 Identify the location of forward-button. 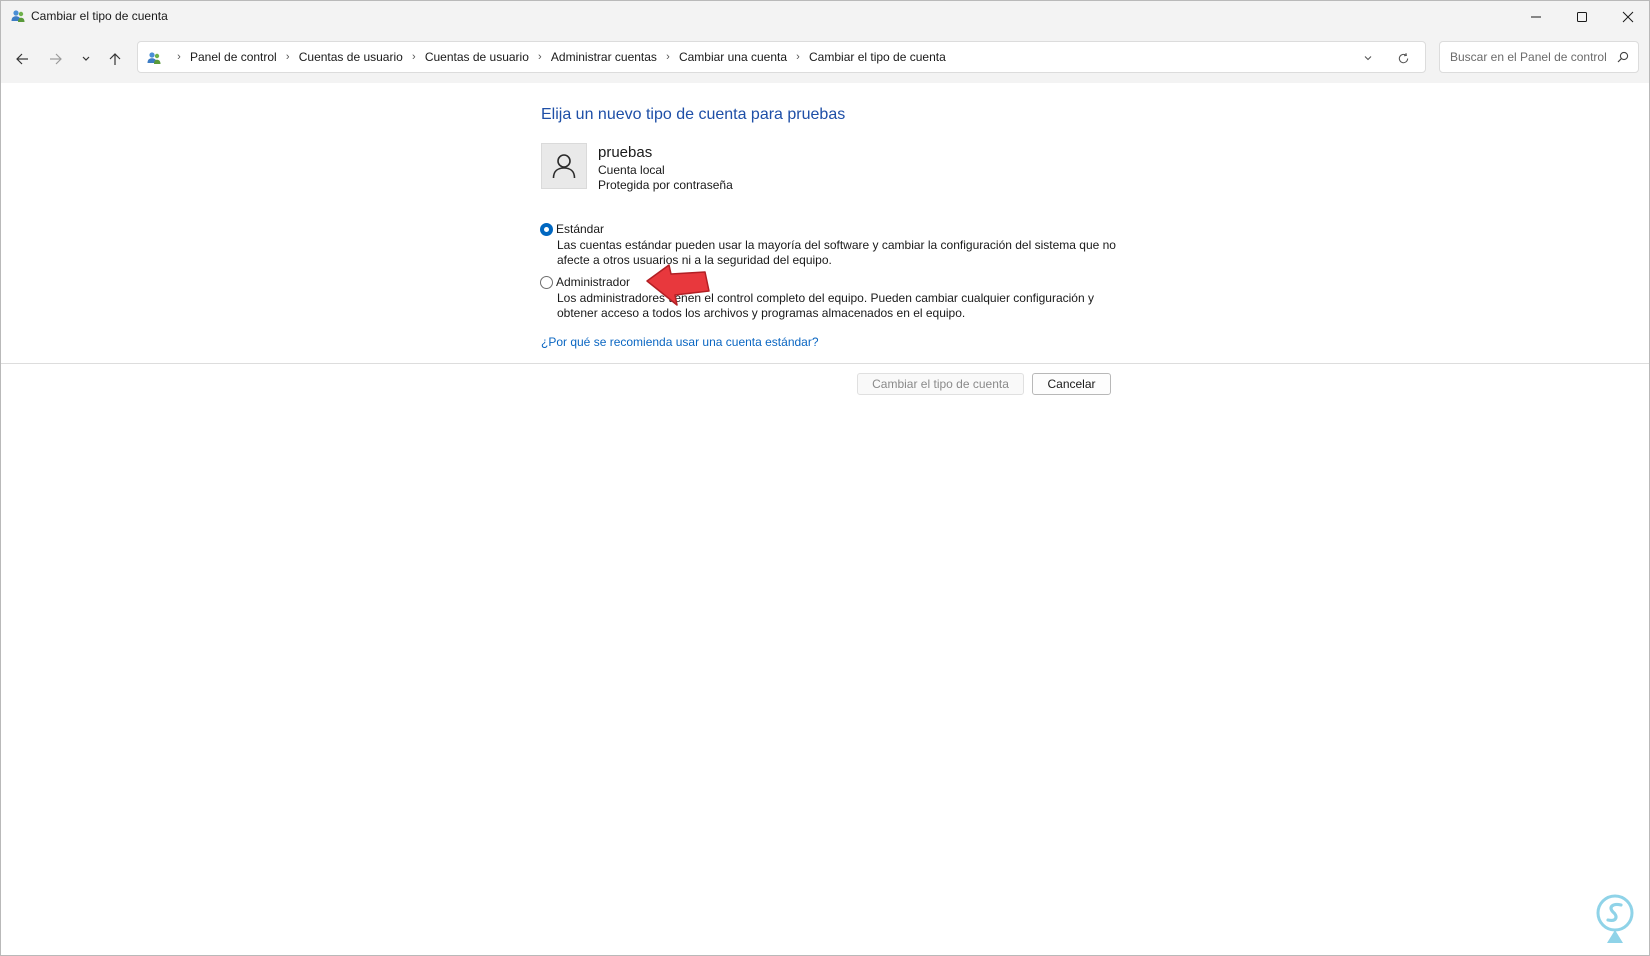
(56, 59).